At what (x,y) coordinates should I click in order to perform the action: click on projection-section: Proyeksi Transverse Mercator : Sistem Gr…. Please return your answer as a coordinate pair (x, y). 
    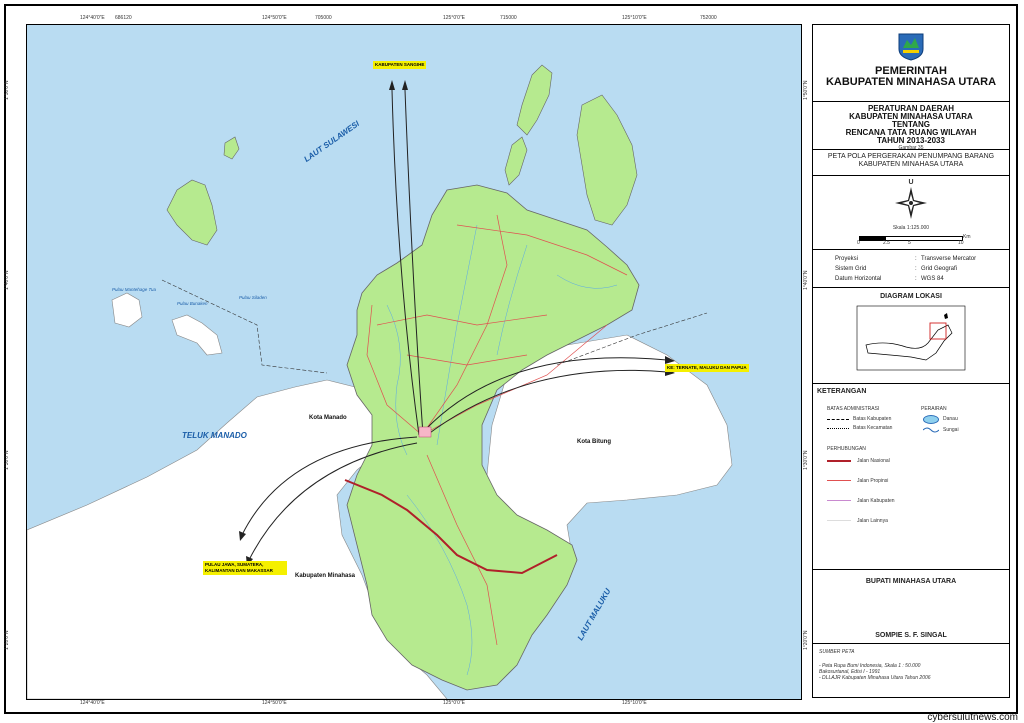
    Looking at the image, I should click on (911, 269).